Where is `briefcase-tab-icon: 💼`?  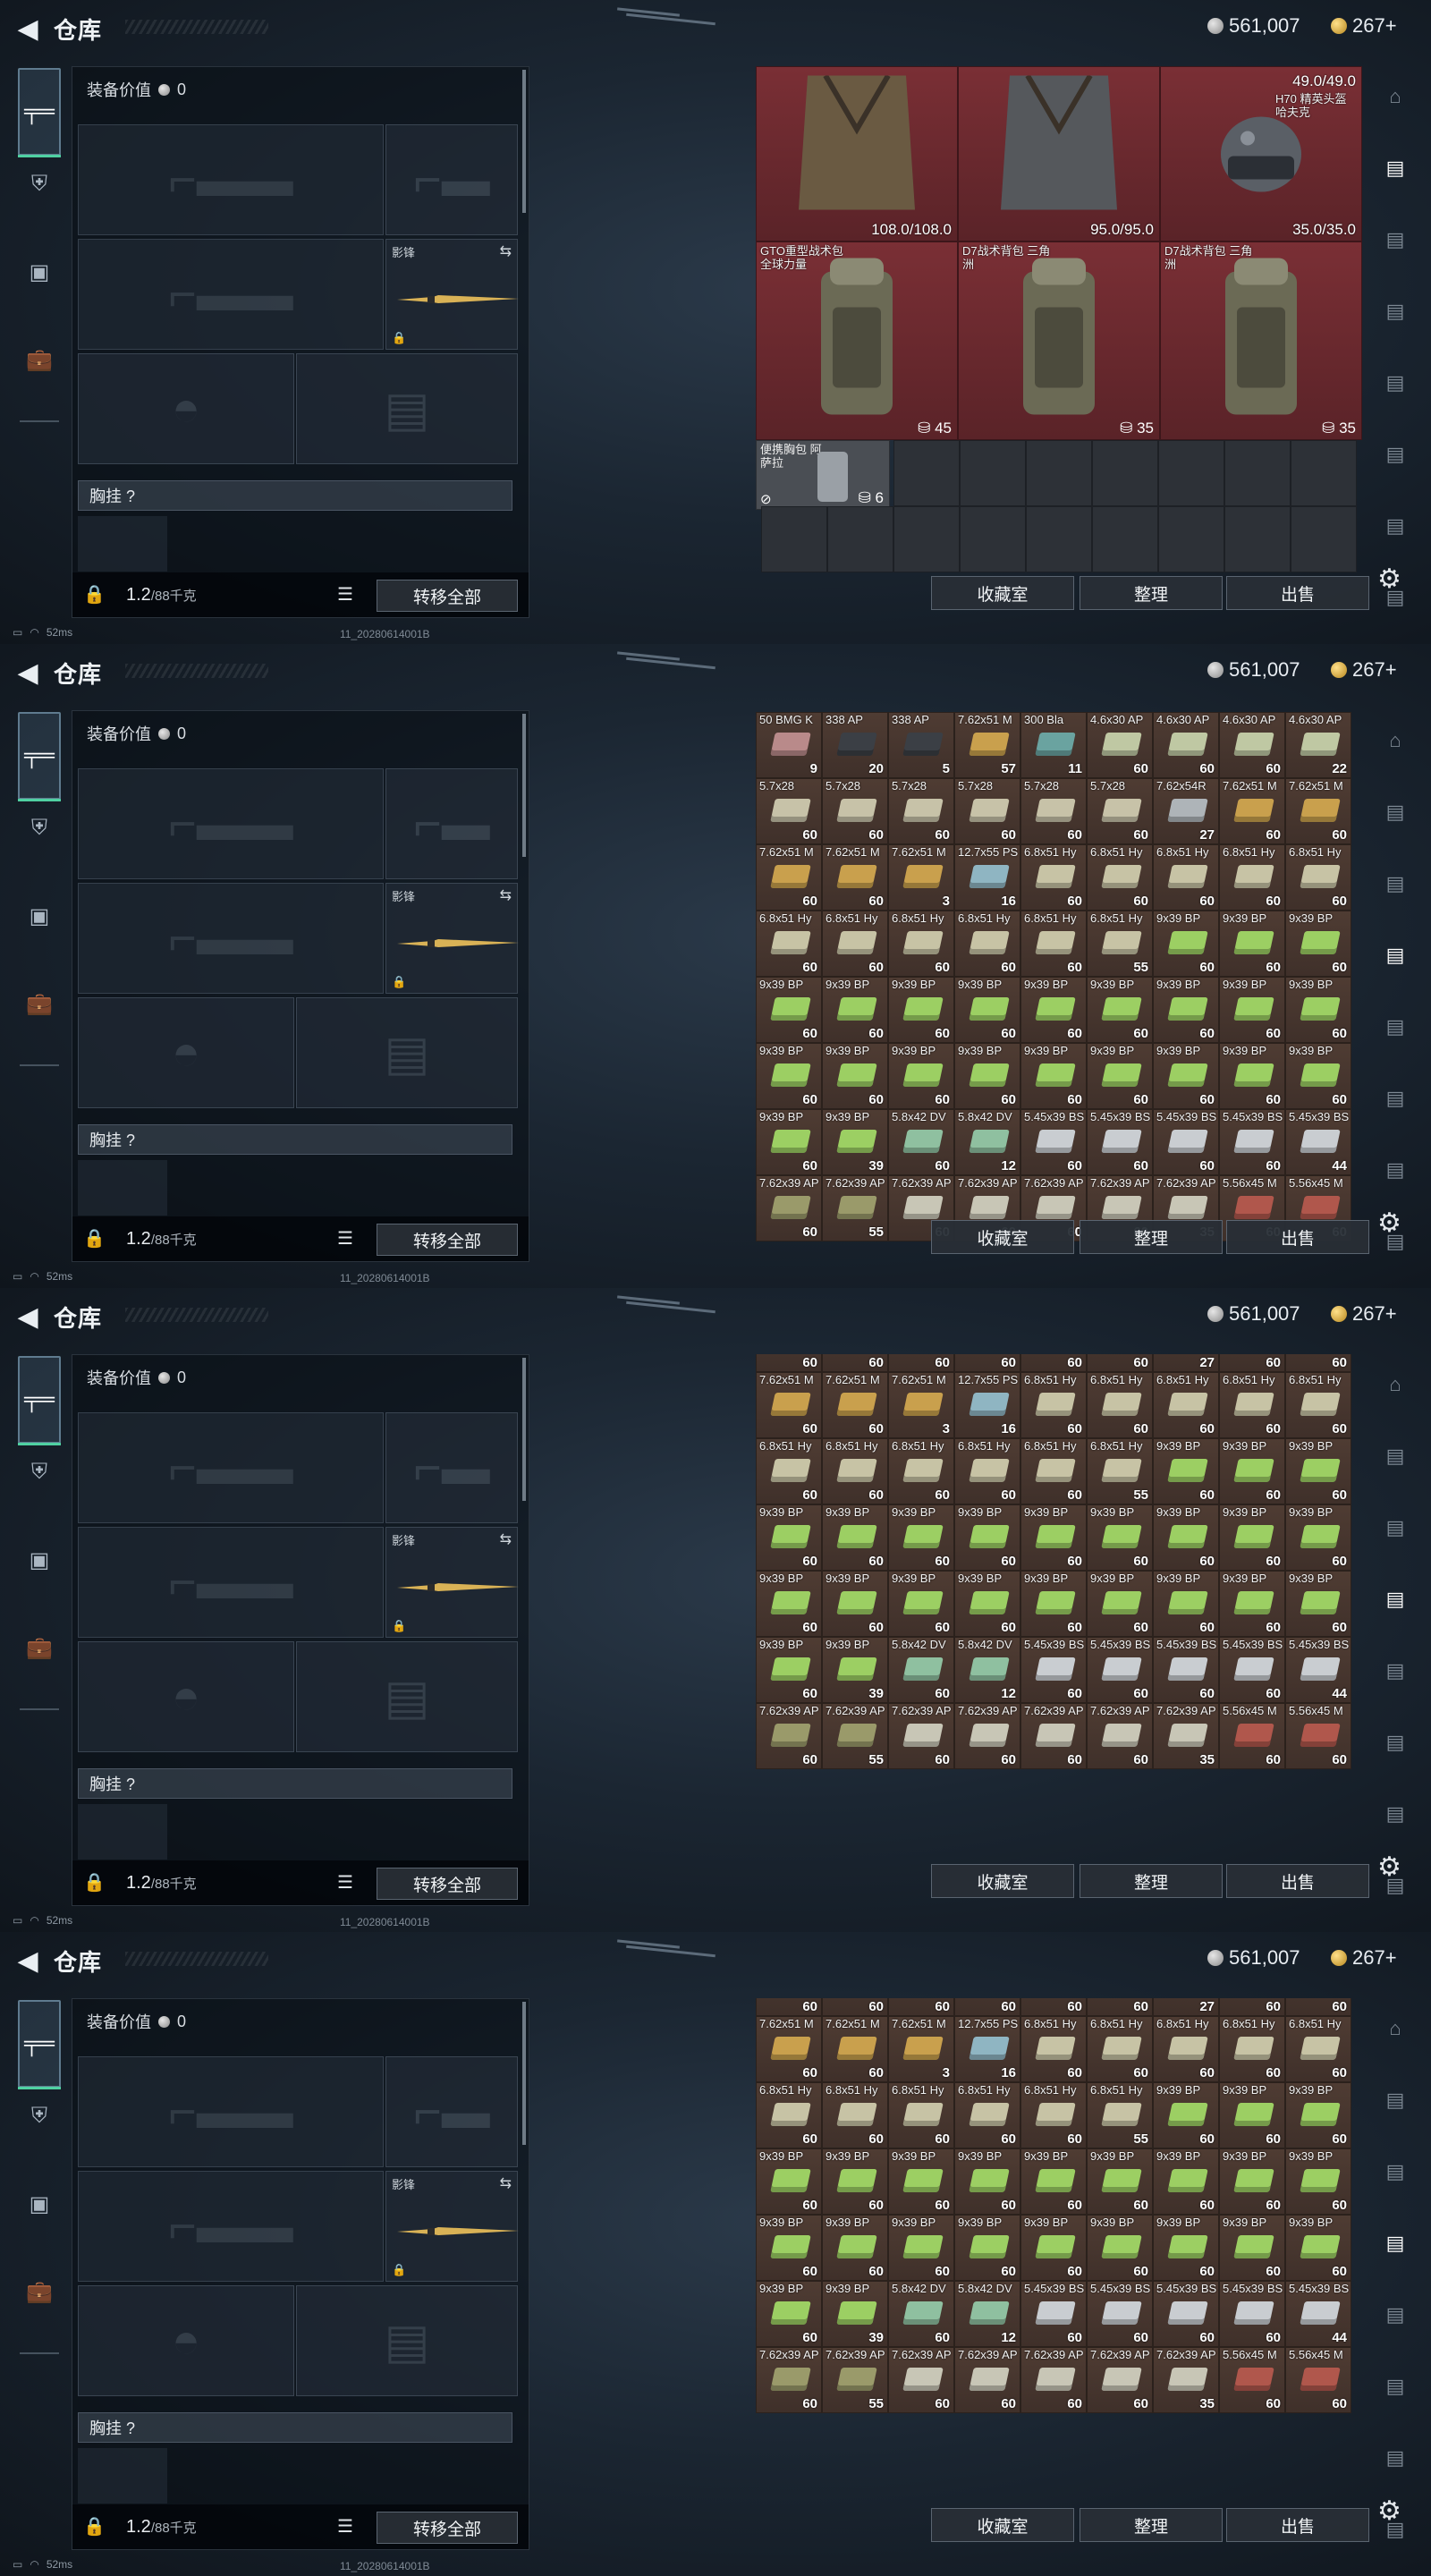 briefcase-tab-icon: 💼 is located at coordinates (40, 359).